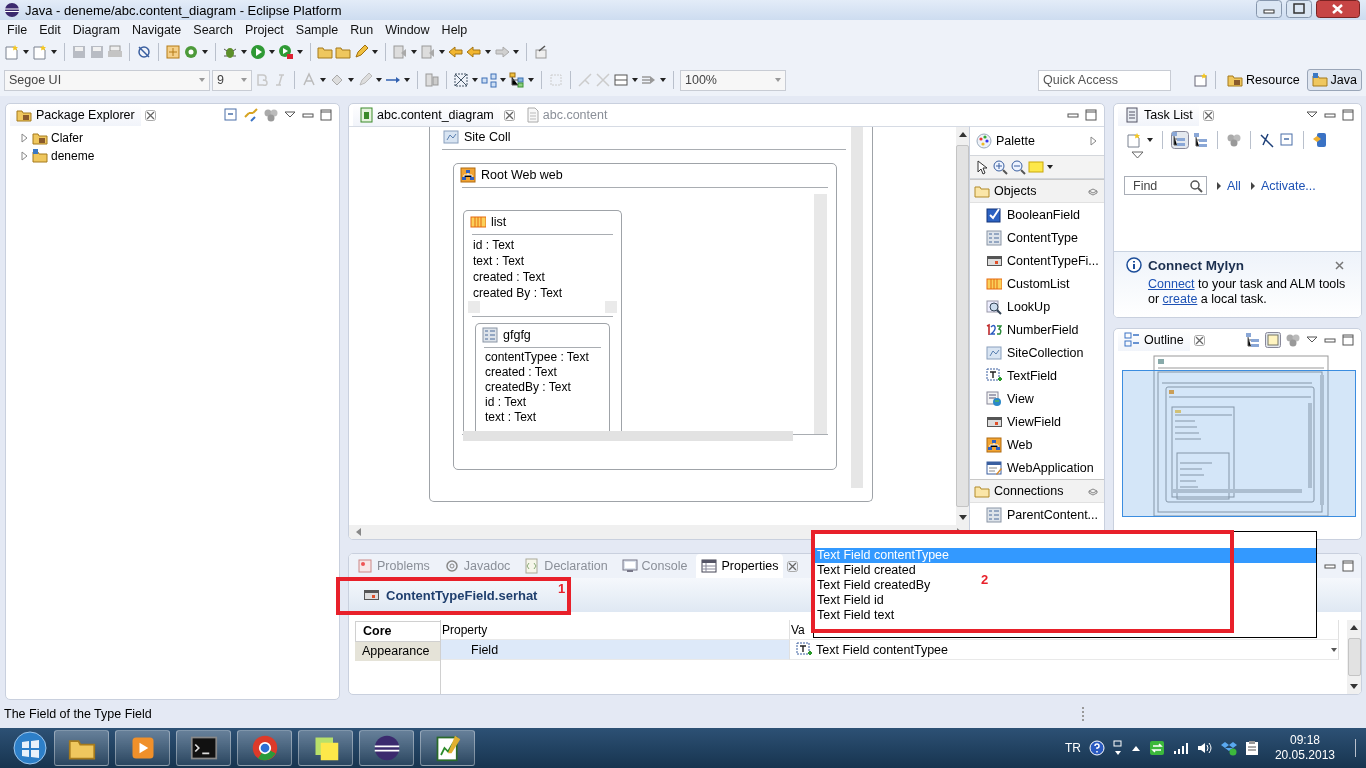 Image resolution: width=1366 pixels, height=768 pixels. What do you see at coordinates (1043, 214) in the screenshot?
I see `palette-item: BooleanField` at bounding box center [1043, 214].